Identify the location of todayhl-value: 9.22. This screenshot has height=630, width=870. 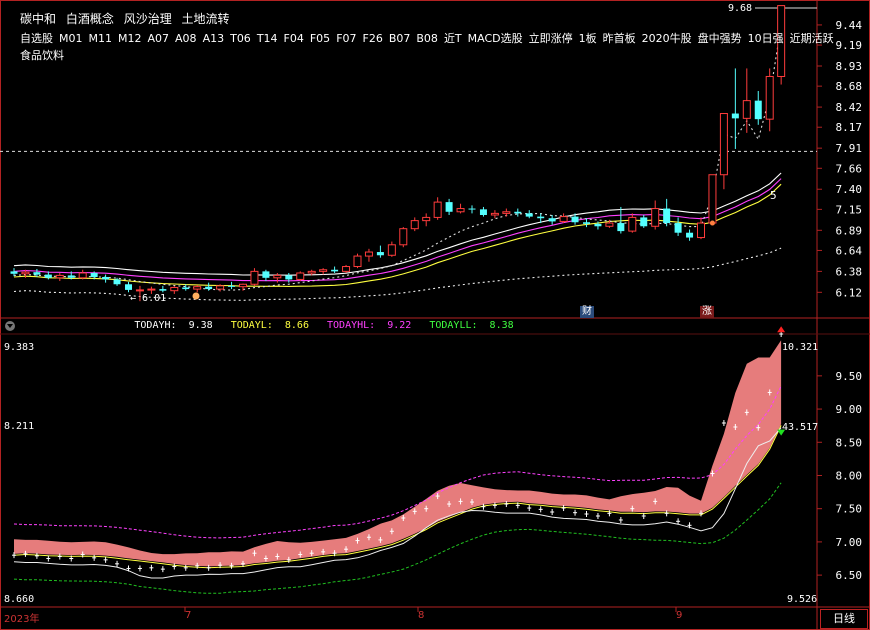
(399, 325).